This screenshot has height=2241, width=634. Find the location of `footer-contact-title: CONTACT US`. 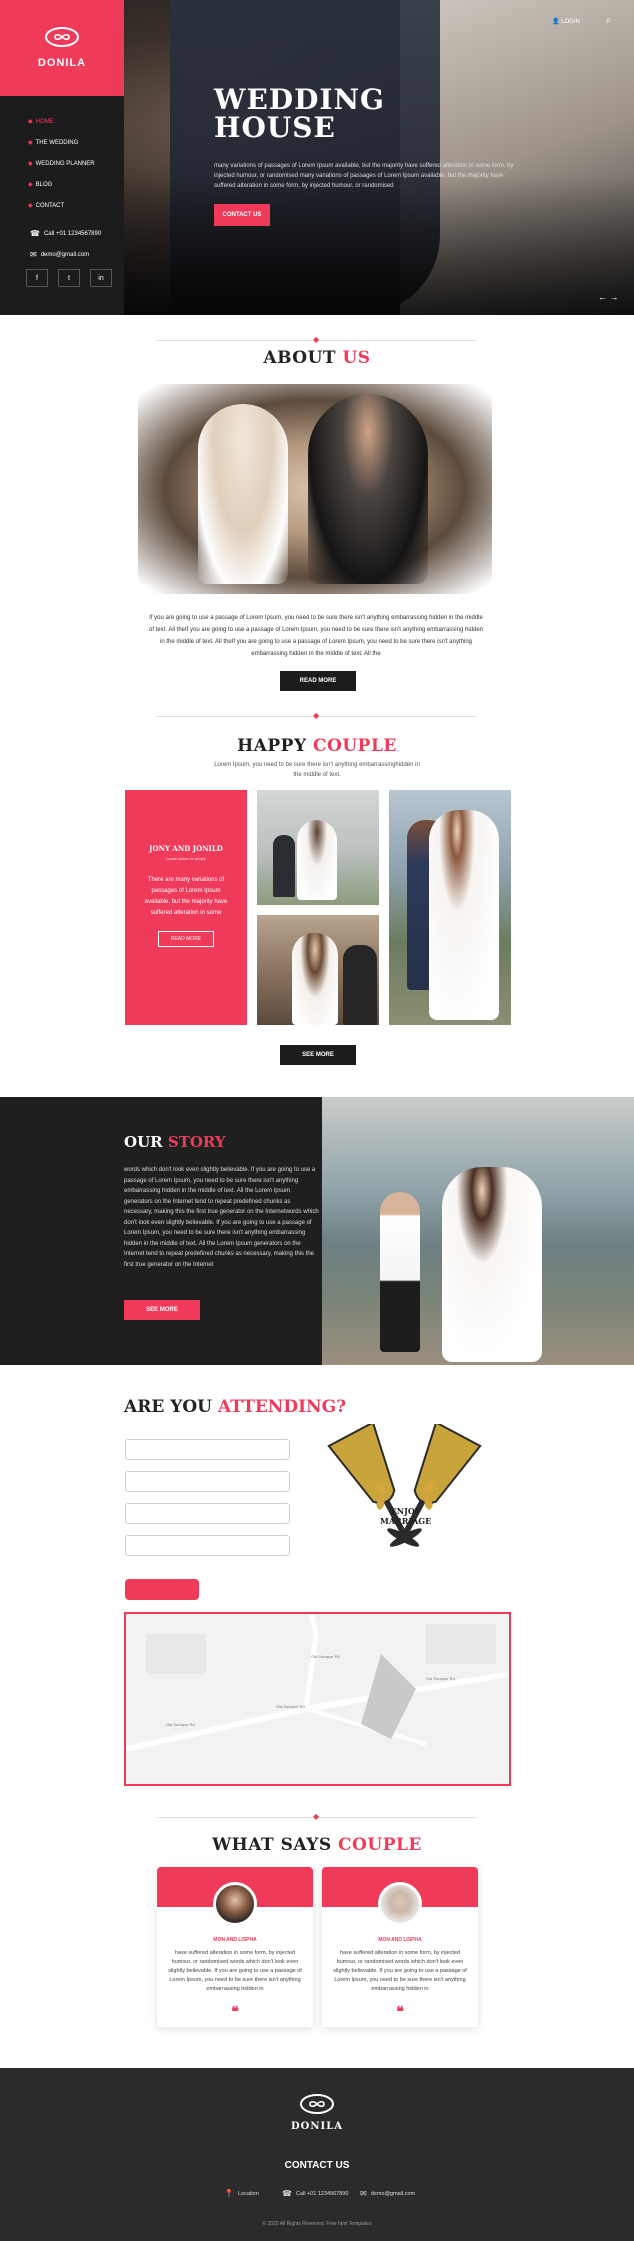

footer-contact-title: CONTACT US is located at coordinates (317, 2165).